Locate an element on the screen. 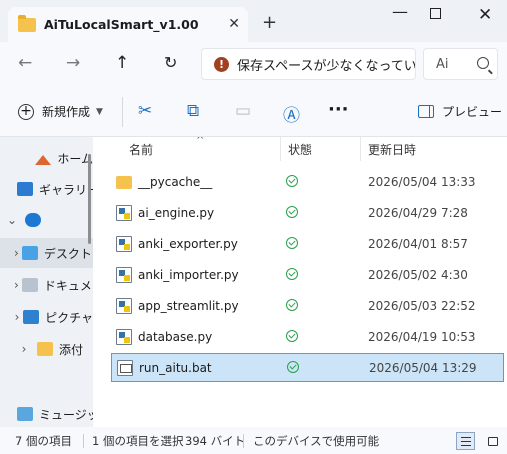 This screenshot has height=454, width=507. column-modified: 更新日時 is located at coordinates (392, 149).